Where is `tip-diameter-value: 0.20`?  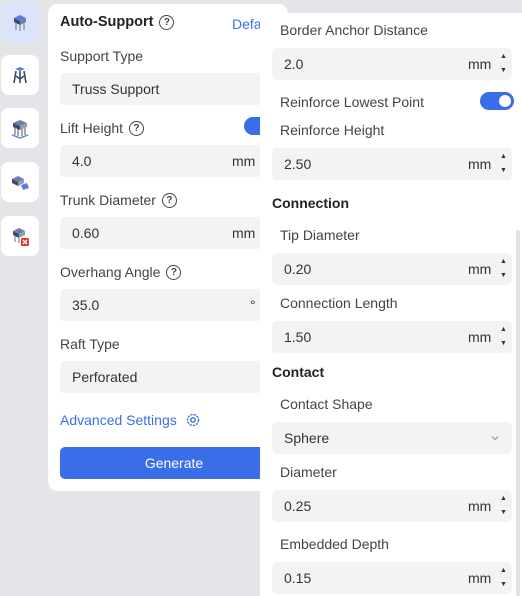 tip-diameter-value: 0.20 is located at coordinates (298, 269).